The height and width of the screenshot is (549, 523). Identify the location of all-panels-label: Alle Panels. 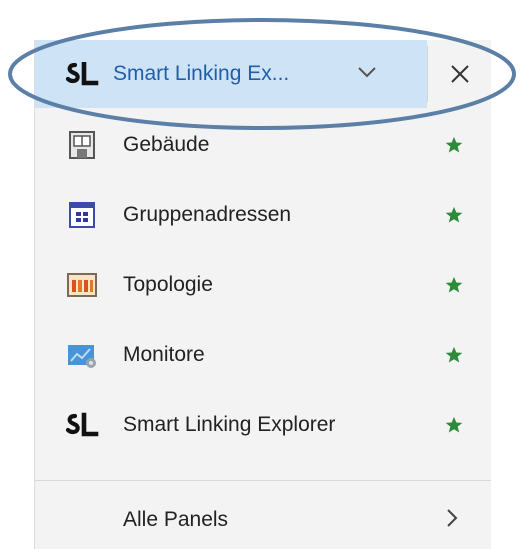
(176, 519).